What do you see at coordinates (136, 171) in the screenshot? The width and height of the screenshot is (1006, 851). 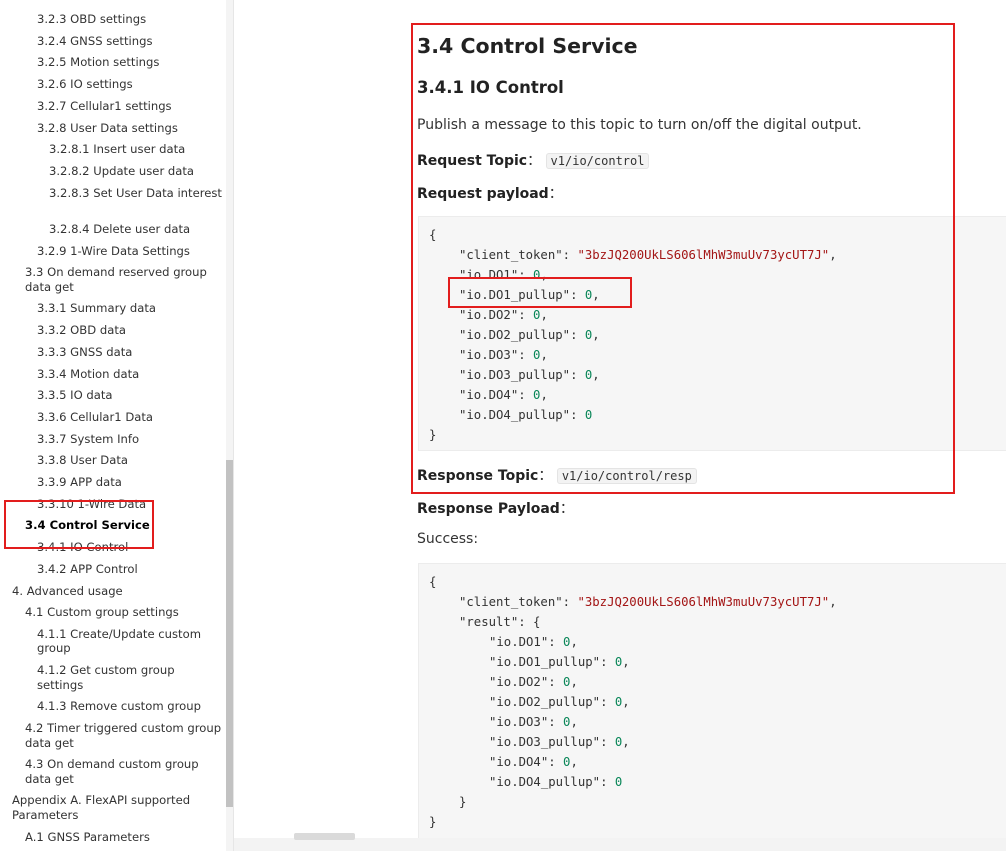 I see `toc-item: 3.2.8.2 Update user data` at bounding box center [136, 171].